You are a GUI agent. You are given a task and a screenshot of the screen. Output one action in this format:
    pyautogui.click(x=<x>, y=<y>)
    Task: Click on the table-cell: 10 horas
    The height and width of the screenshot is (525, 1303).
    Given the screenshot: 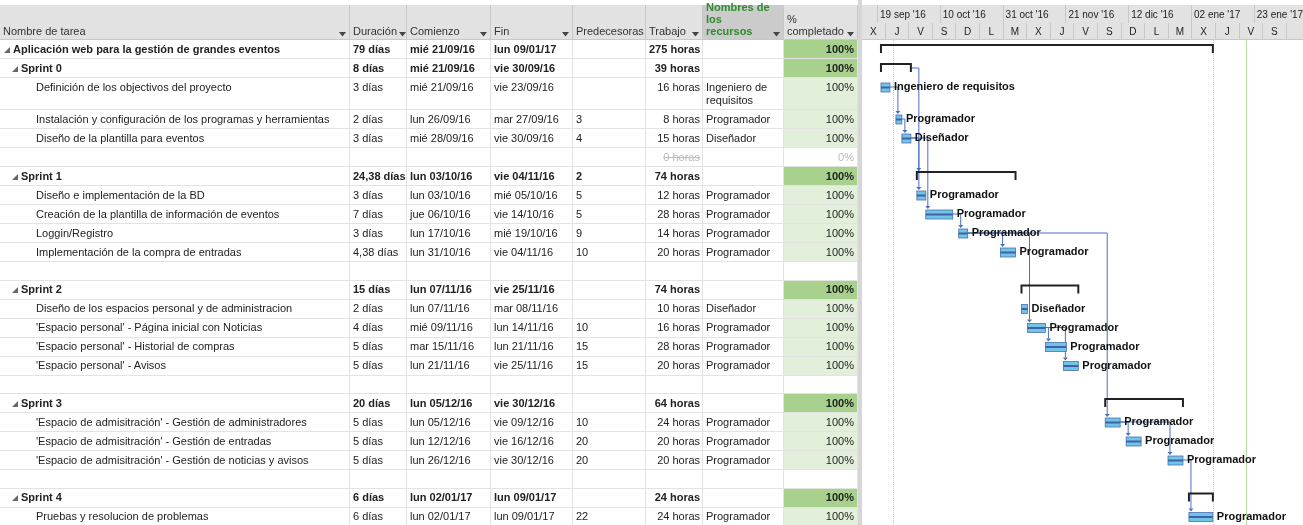 What is the action you would take?
    pyautogui.click(x=678, y=308)
    